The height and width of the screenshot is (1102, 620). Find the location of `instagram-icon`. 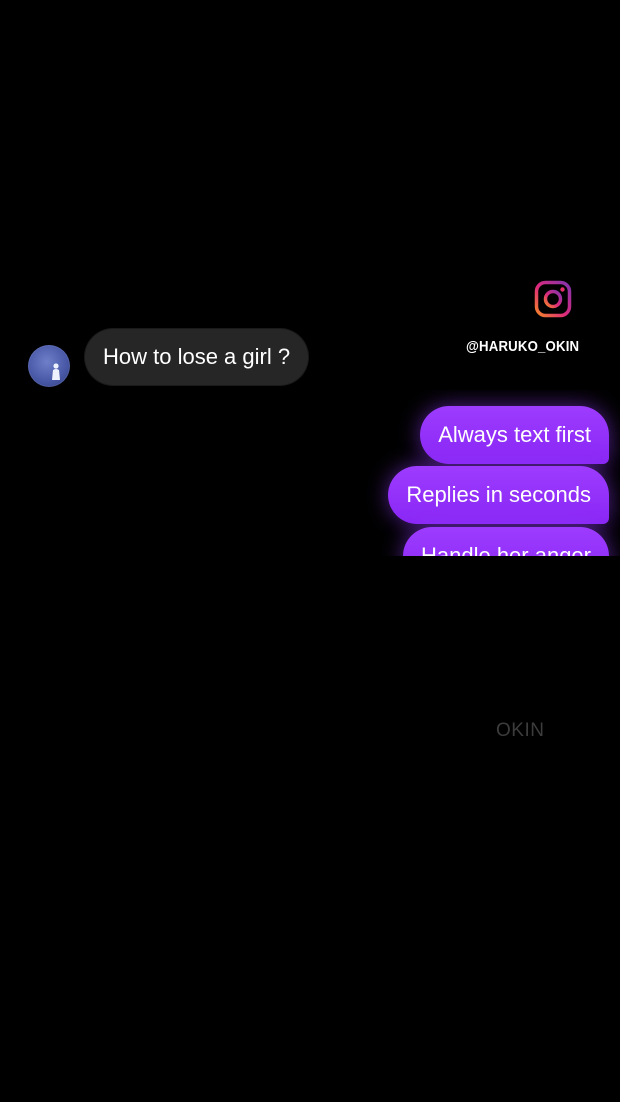

instagram-icon is located at coordinates (553, 299).